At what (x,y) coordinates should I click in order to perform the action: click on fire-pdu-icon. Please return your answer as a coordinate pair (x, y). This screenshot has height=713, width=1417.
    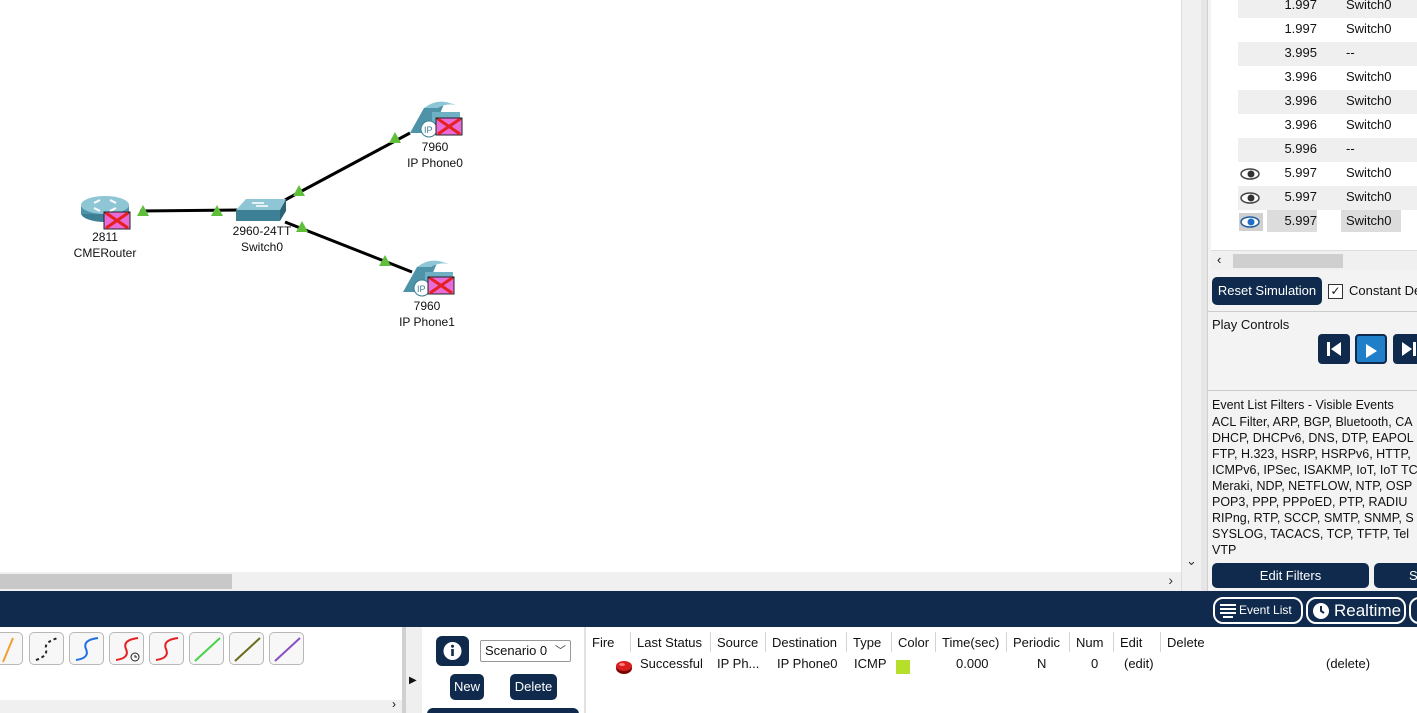
    Looking at the image, I should click on (624, 666).